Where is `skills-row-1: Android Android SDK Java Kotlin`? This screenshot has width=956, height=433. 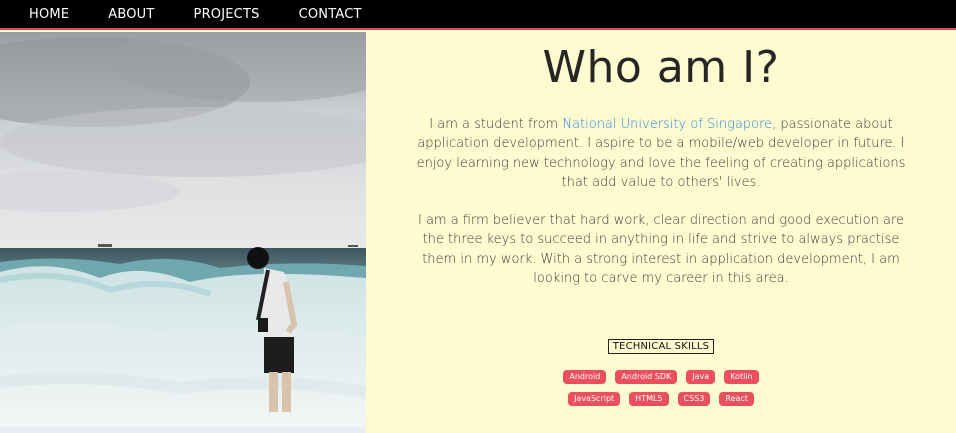 skills-row-1: Android Android SDK Java Kotlin is located at coordinates (661, 377).